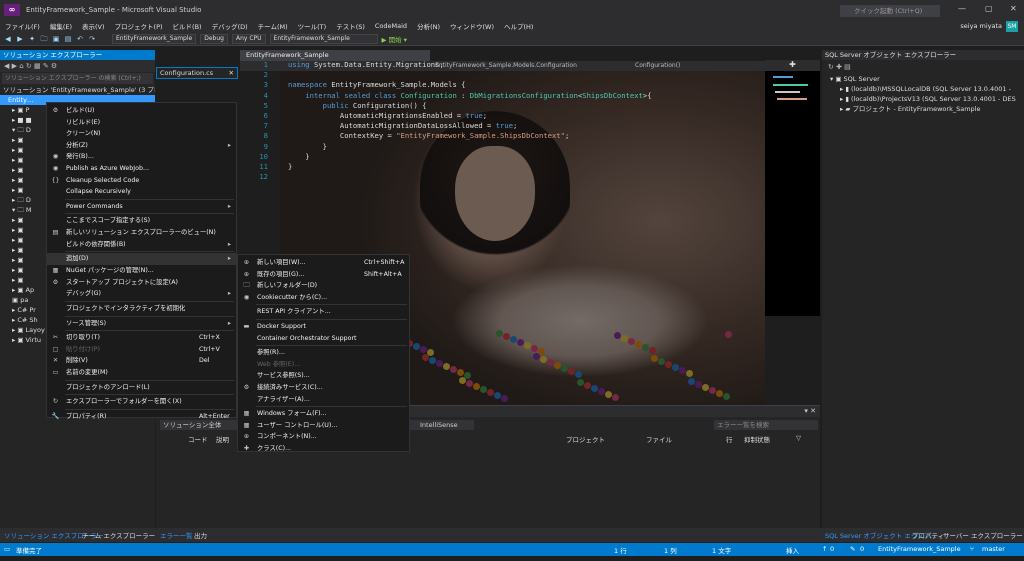 The image size is (1024, 561). I want to click on menu-item: ↻ エクスプローラーでフォルダーを開く(X), so click(141, 402).